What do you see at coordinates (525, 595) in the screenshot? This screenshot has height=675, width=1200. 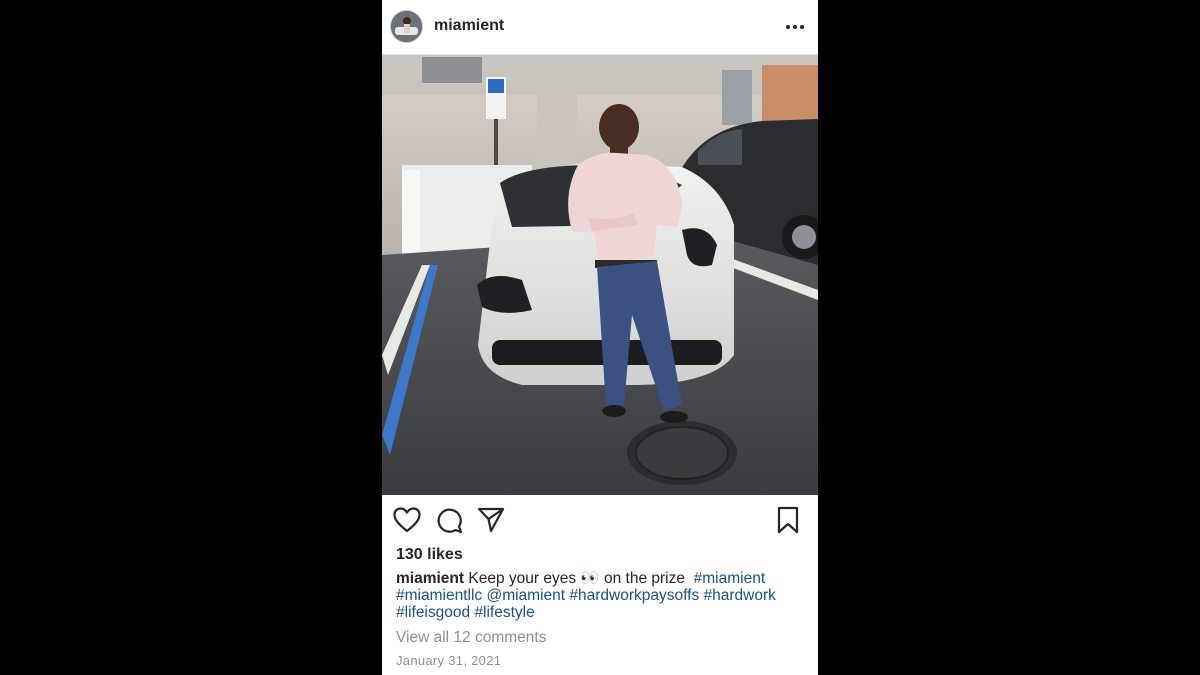 I see `mention-link: @miamient` at bounding box center [525, 595].